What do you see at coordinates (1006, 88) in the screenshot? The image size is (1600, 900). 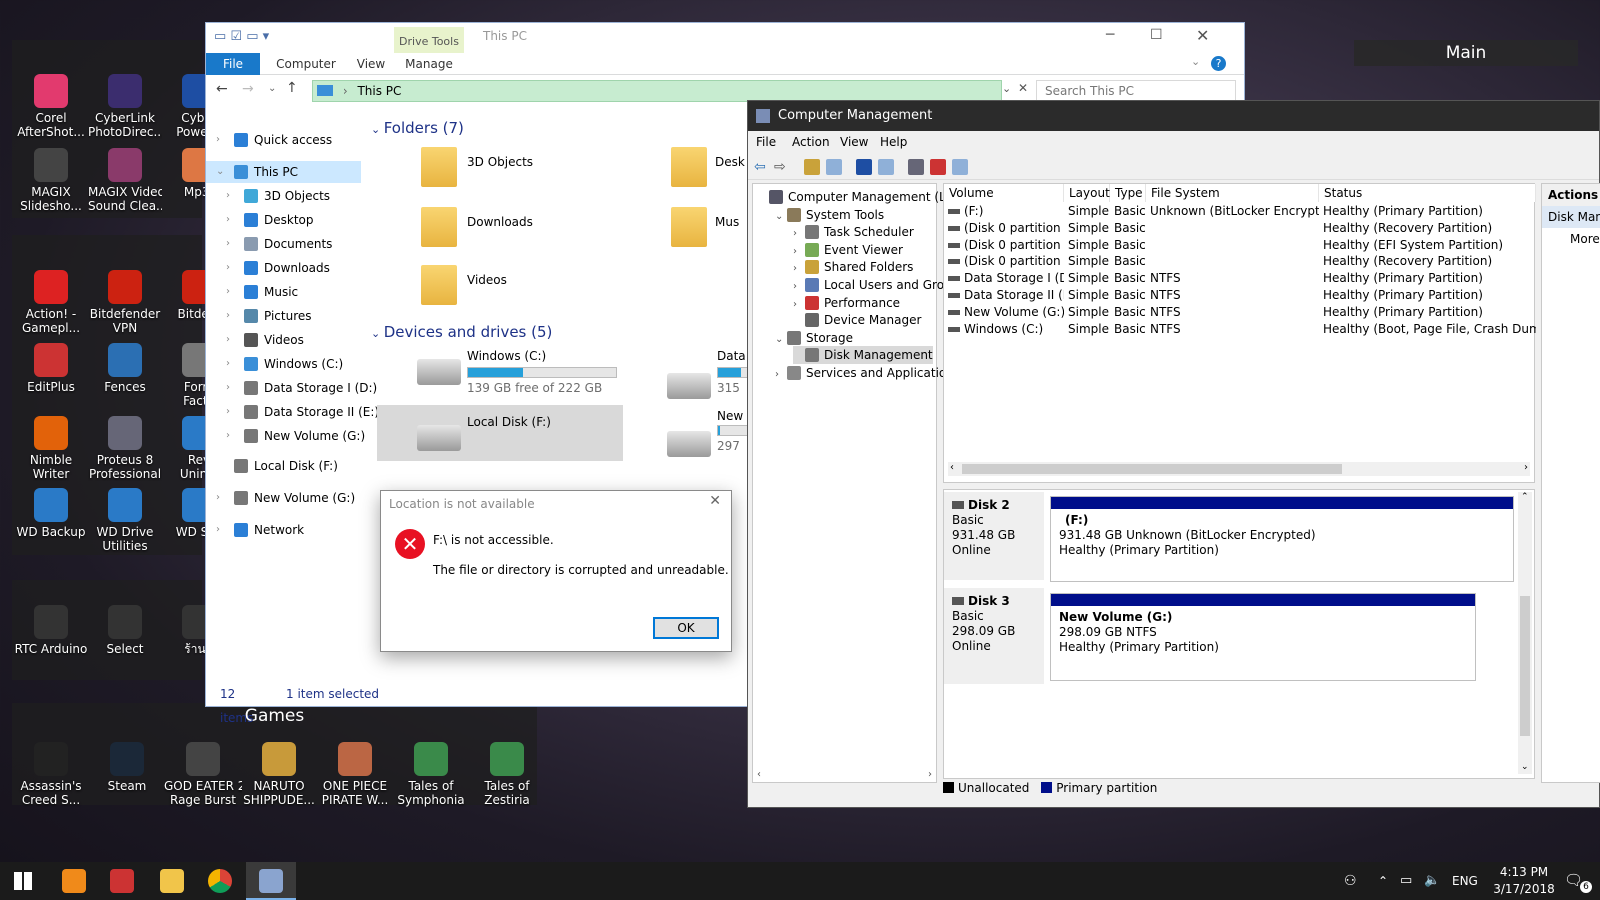 I see `address-dropdown-icon: ⌄` at bounding box center [1006, 88].